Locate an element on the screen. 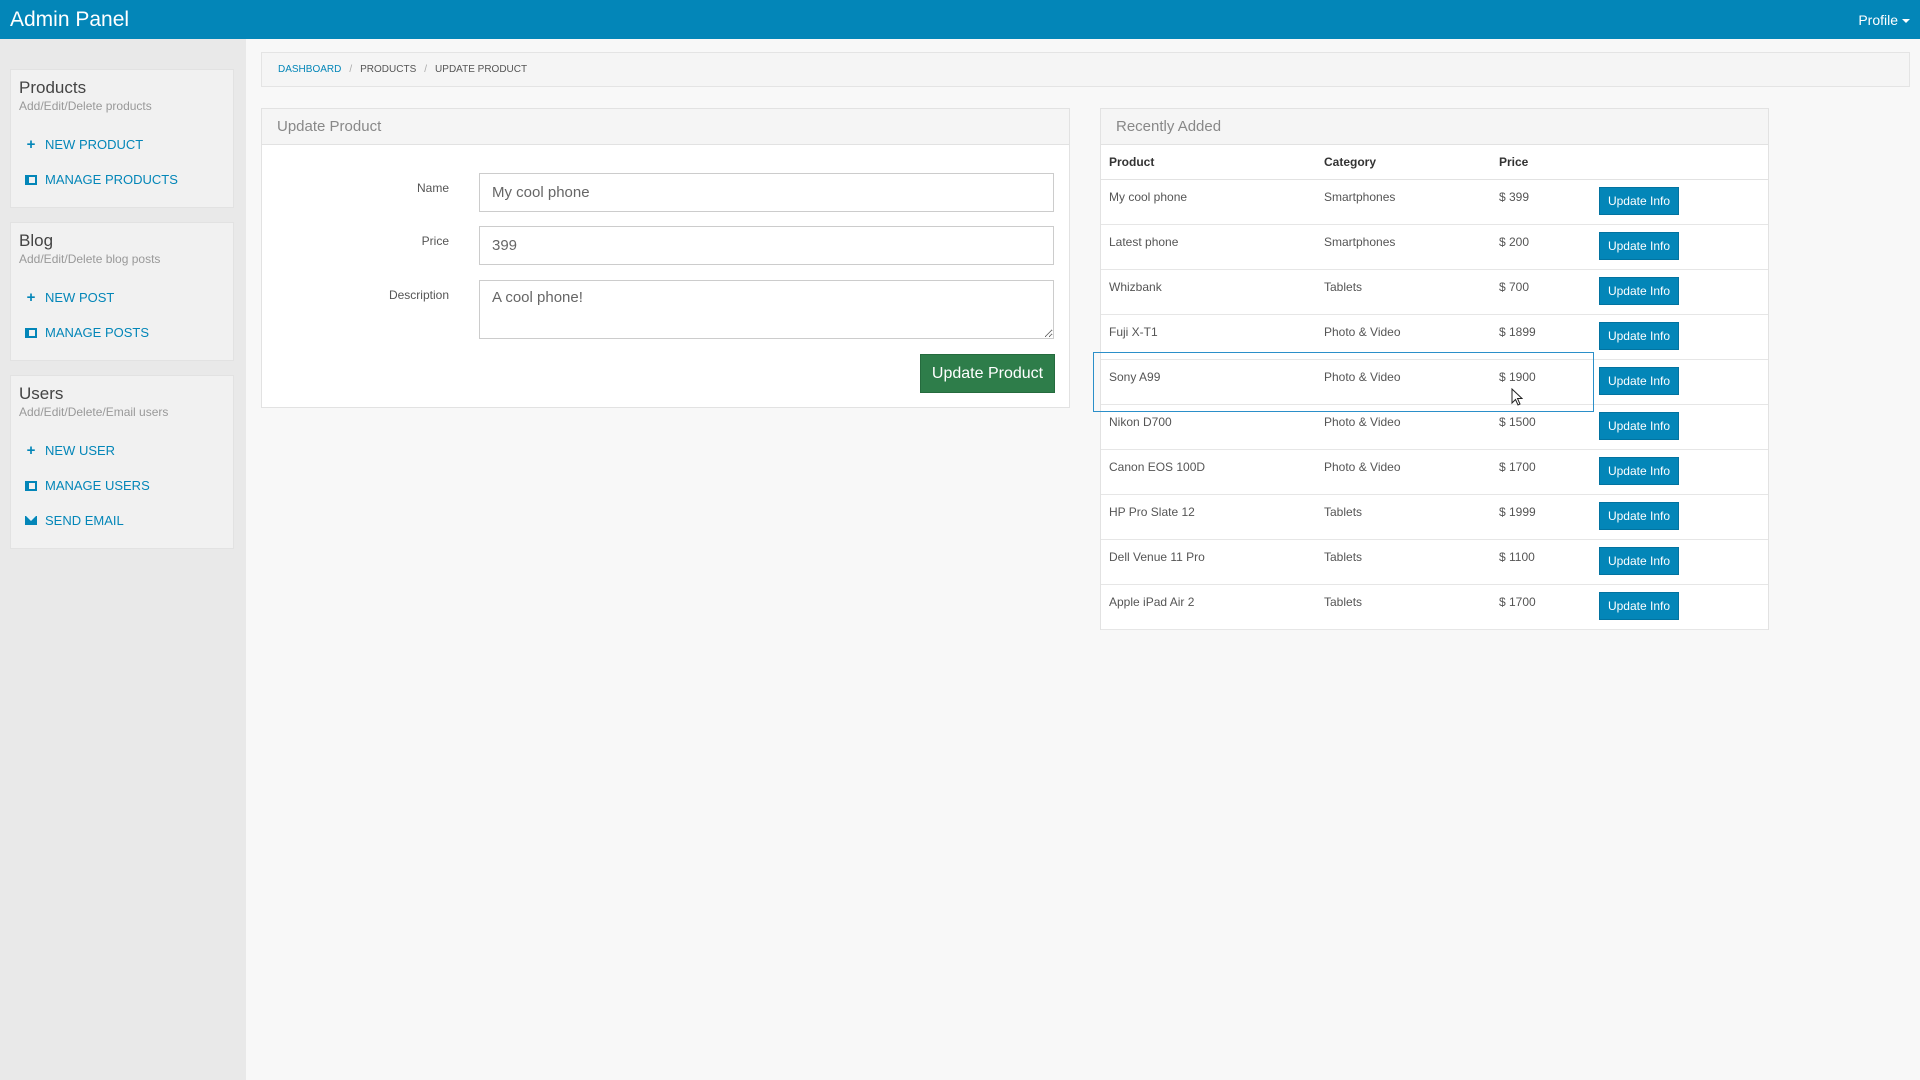 The width and height of the screenshot is (1920, 1080). sidebar-link-label: NEW PRODUCT is located at coordinates (94, 144).